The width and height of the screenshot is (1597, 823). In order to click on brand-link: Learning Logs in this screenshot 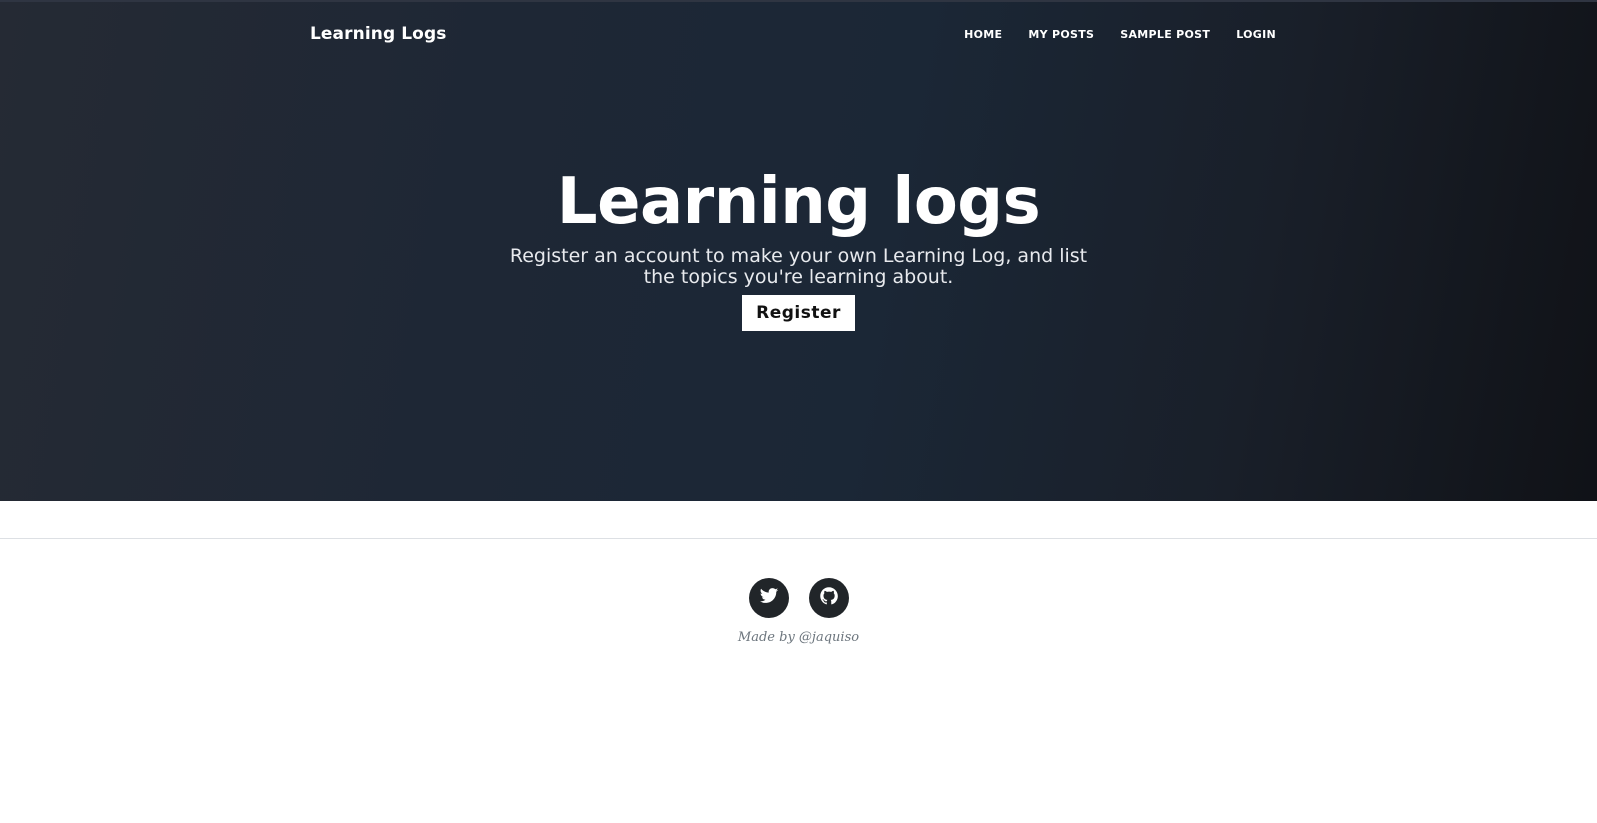, I will do `click(378, 34)`.